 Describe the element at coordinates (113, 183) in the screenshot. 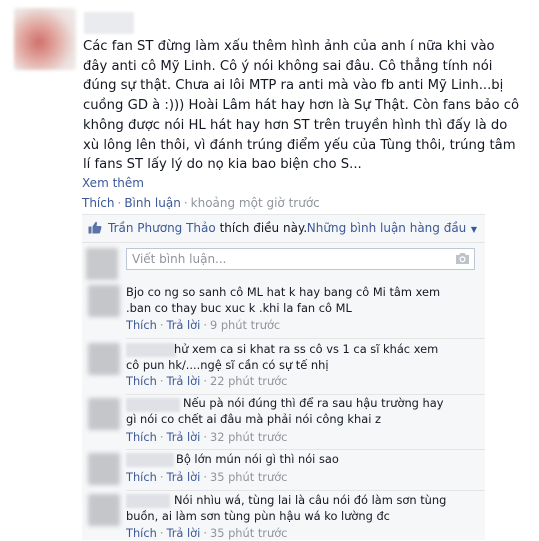

I see `see-more-link: Xem thêm` at that location.